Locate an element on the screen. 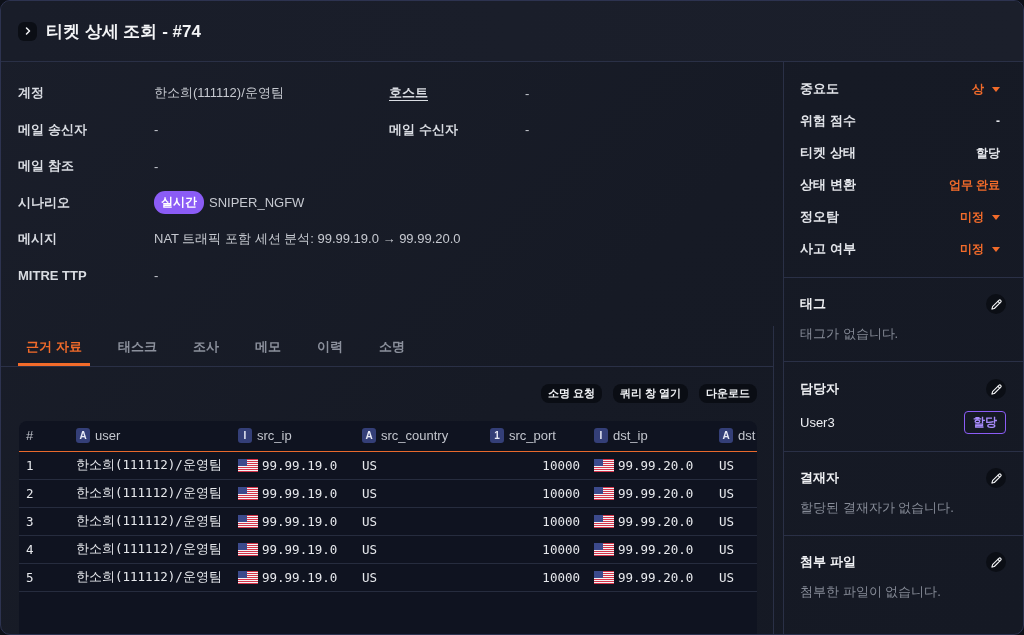  property-label: 티켓 상태 is located at coordinates (828, 153).